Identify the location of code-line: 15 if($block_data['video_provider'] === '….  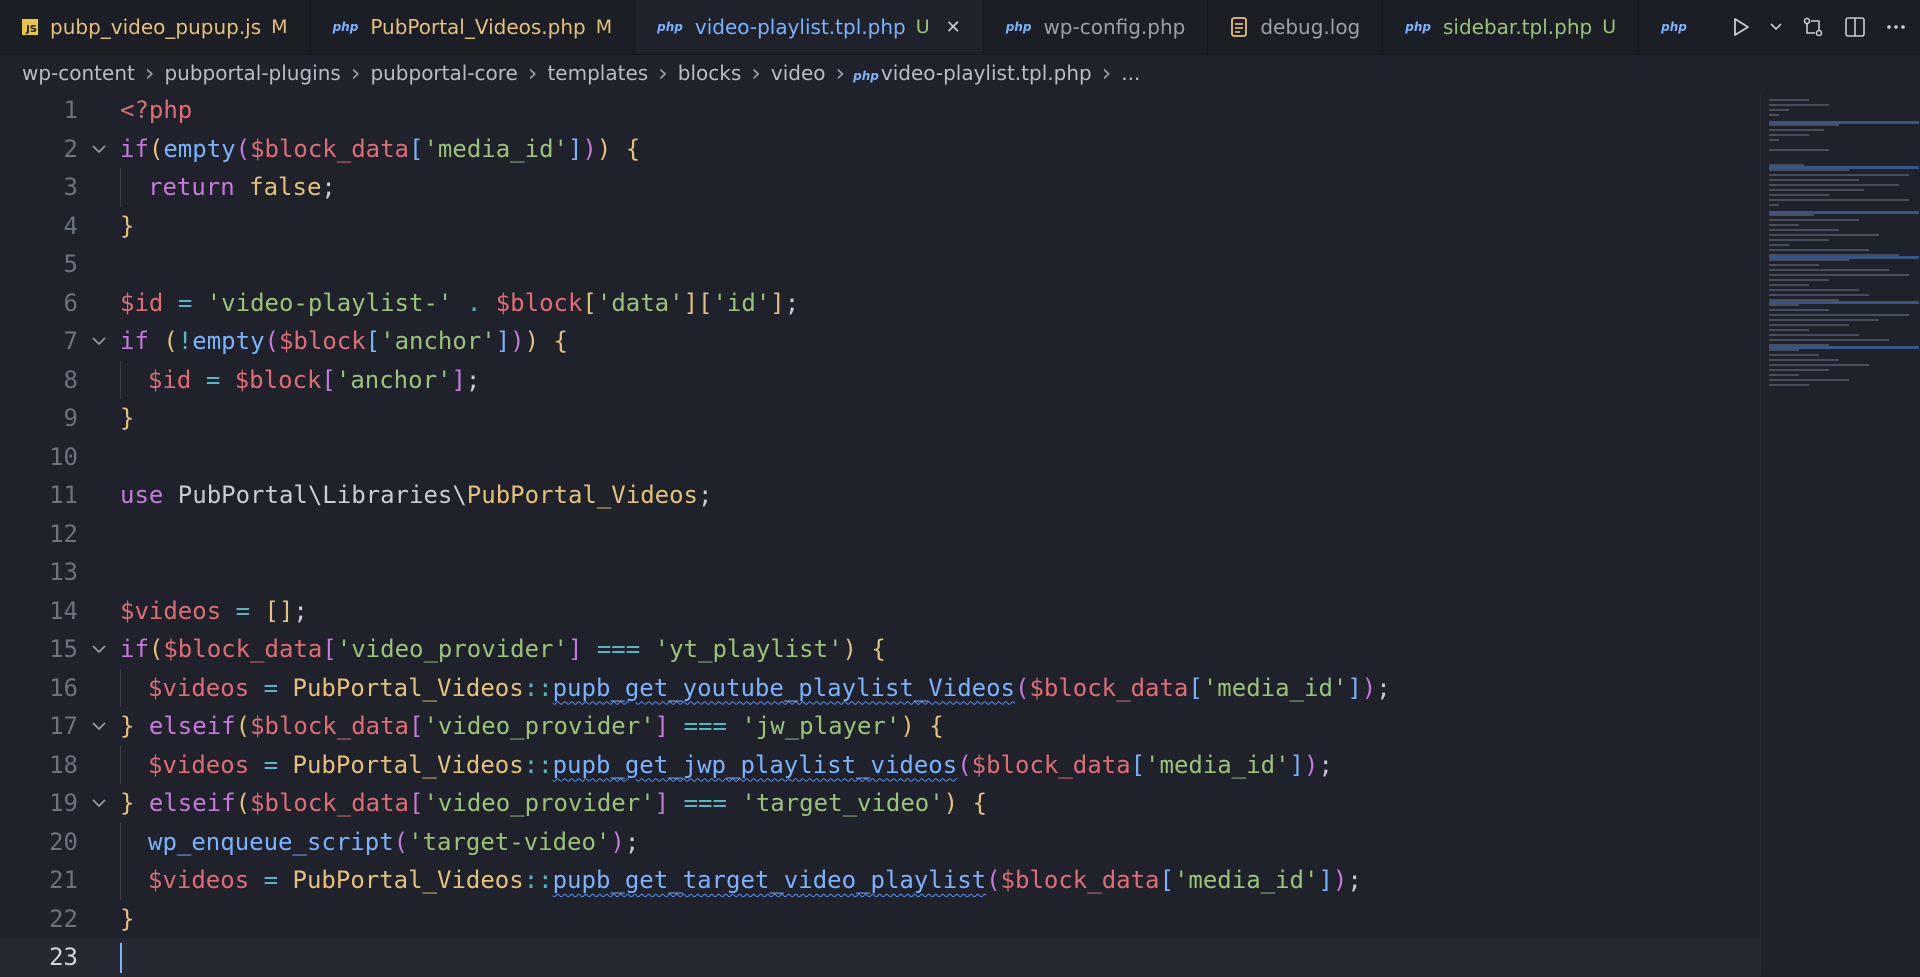
(880, 649).